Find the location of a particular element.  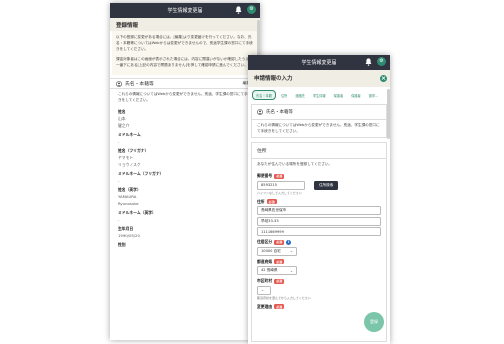

field-item: ミドルネーム（フリガナ） - is located at coordinates (185, 177).